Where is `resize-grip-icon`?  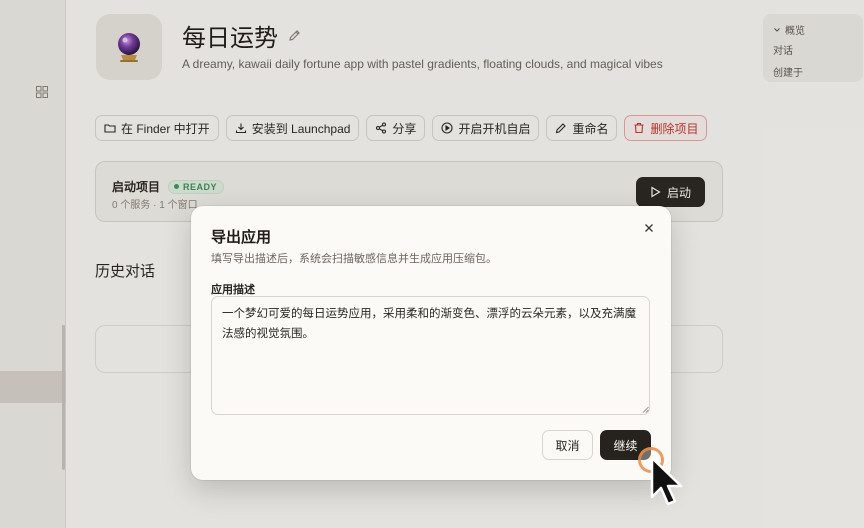
resize-grip-icon is located at coordinates (645, 409).